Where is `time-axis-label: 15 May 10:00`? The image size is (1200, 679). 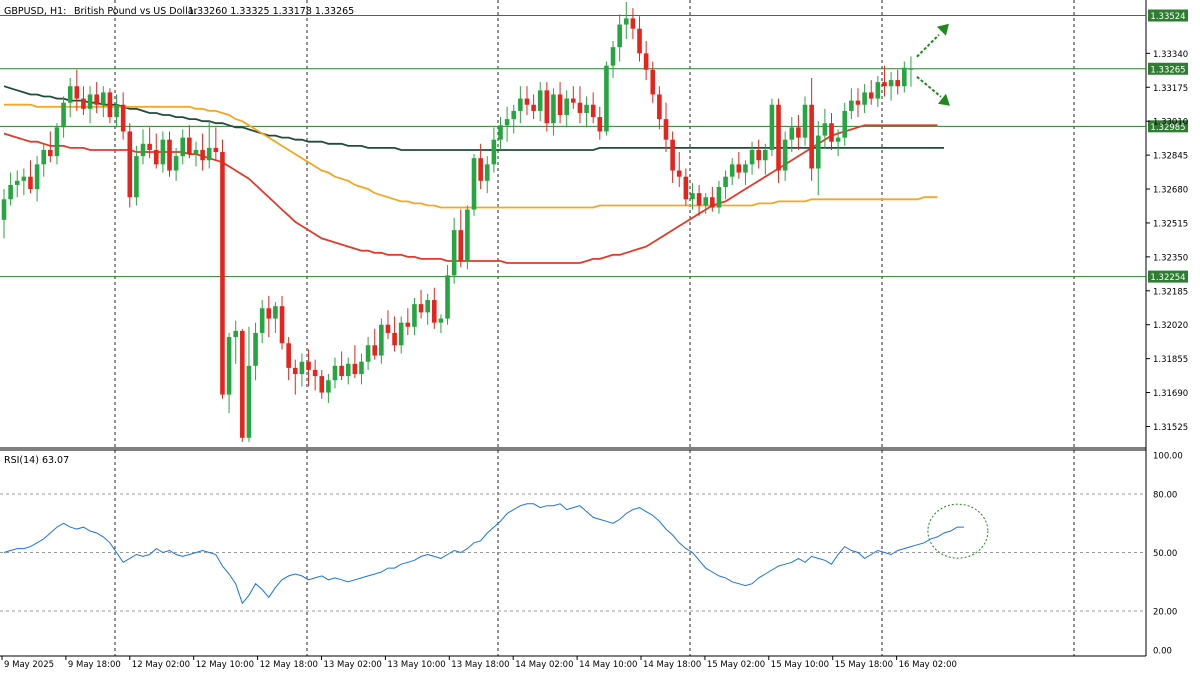 time-axis-label: 15 May 10:00 is located at coordinates (800, 665).